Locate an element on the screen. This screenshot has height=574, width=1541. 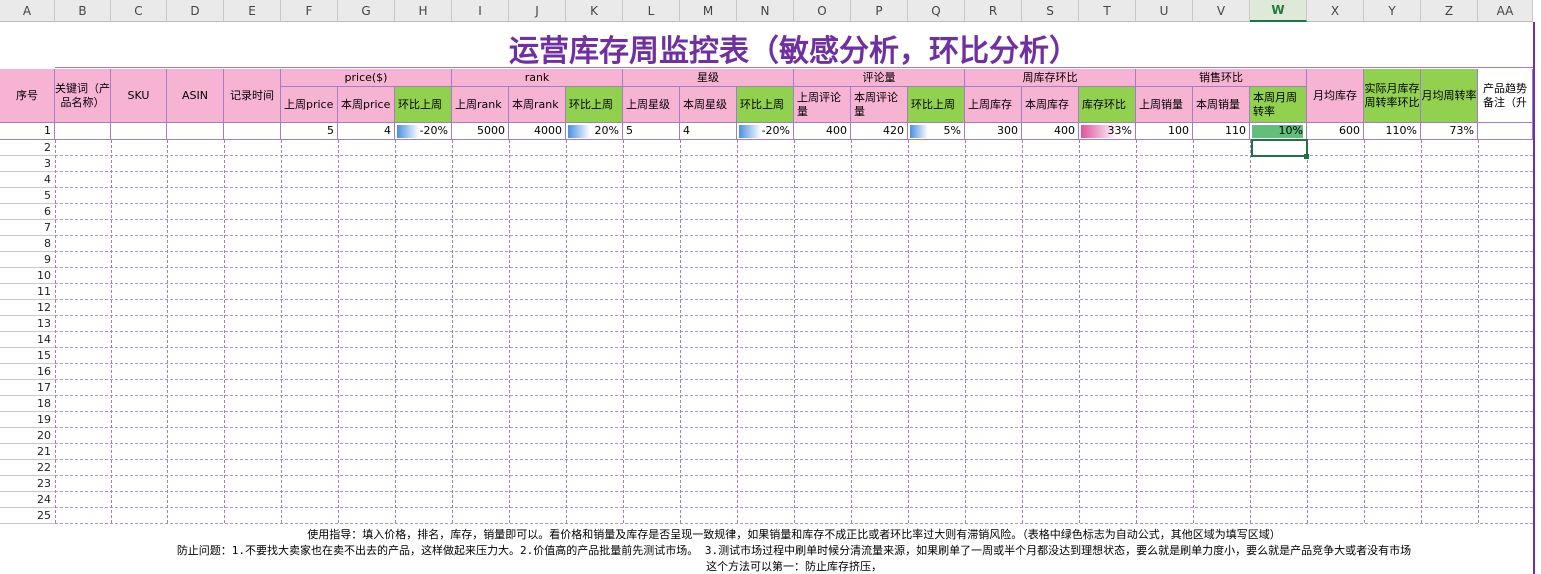
cell-this-price: 4 is located at coordinates (366, 131).